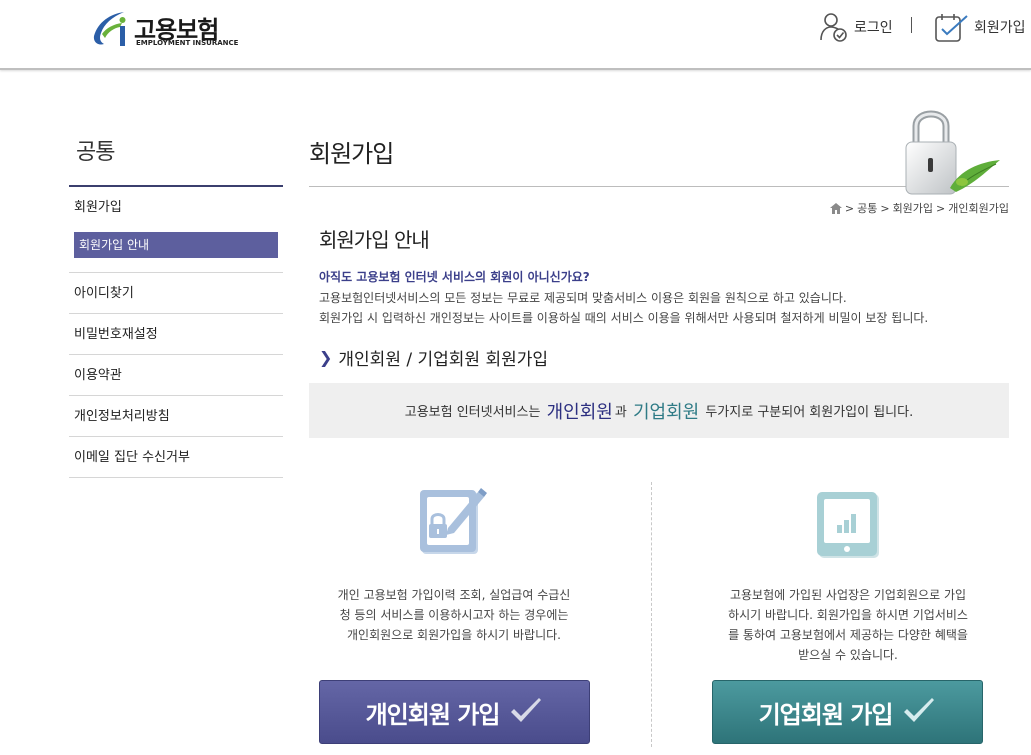 This screenshot has width=1031, height=755. Describe the element at coordinates (826, 714) in the screenshot. I see `company-join-label: 기업회원 가입` at that location.